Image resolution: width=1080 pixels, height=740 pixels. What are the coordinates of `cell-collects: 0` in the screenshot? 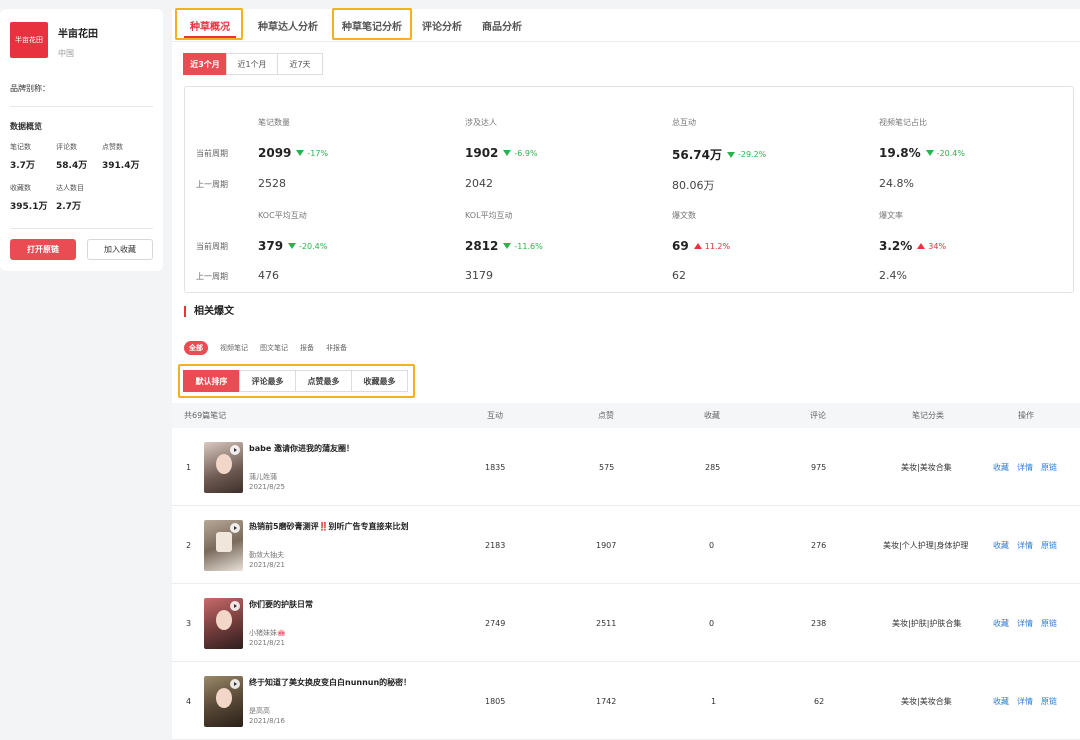 It's located at (712, 545).